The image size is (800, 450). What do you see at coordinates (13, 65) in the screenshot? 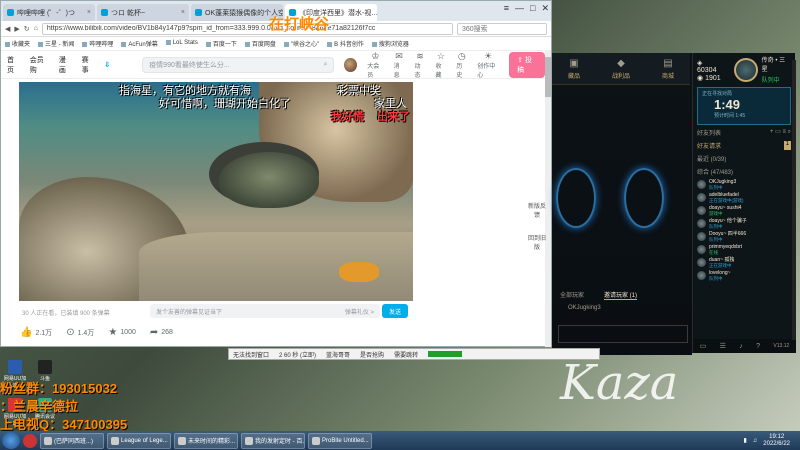
I see `nav-home: 首页` at bounding box center [13, 65].